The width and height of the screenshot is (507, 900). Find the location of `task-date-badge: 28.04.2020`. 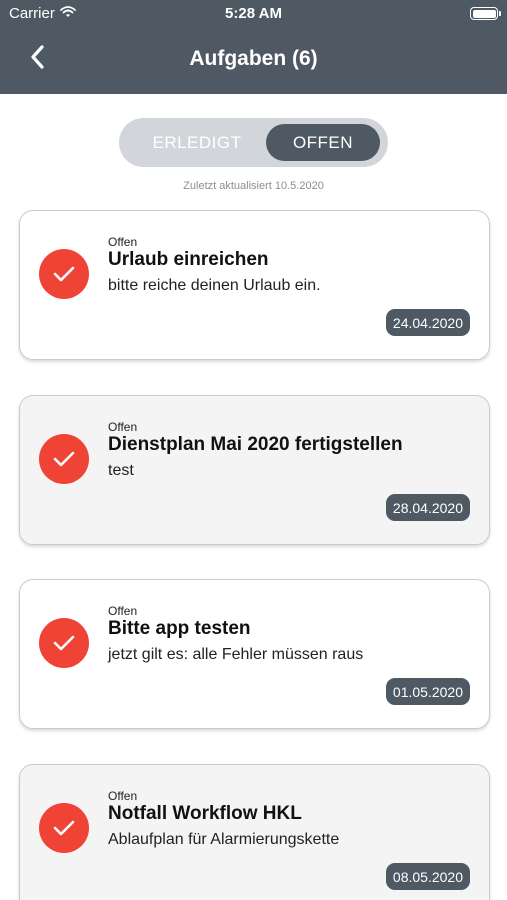

task-date-badge: 28.04.2020 is located at coordinates (427, 507).